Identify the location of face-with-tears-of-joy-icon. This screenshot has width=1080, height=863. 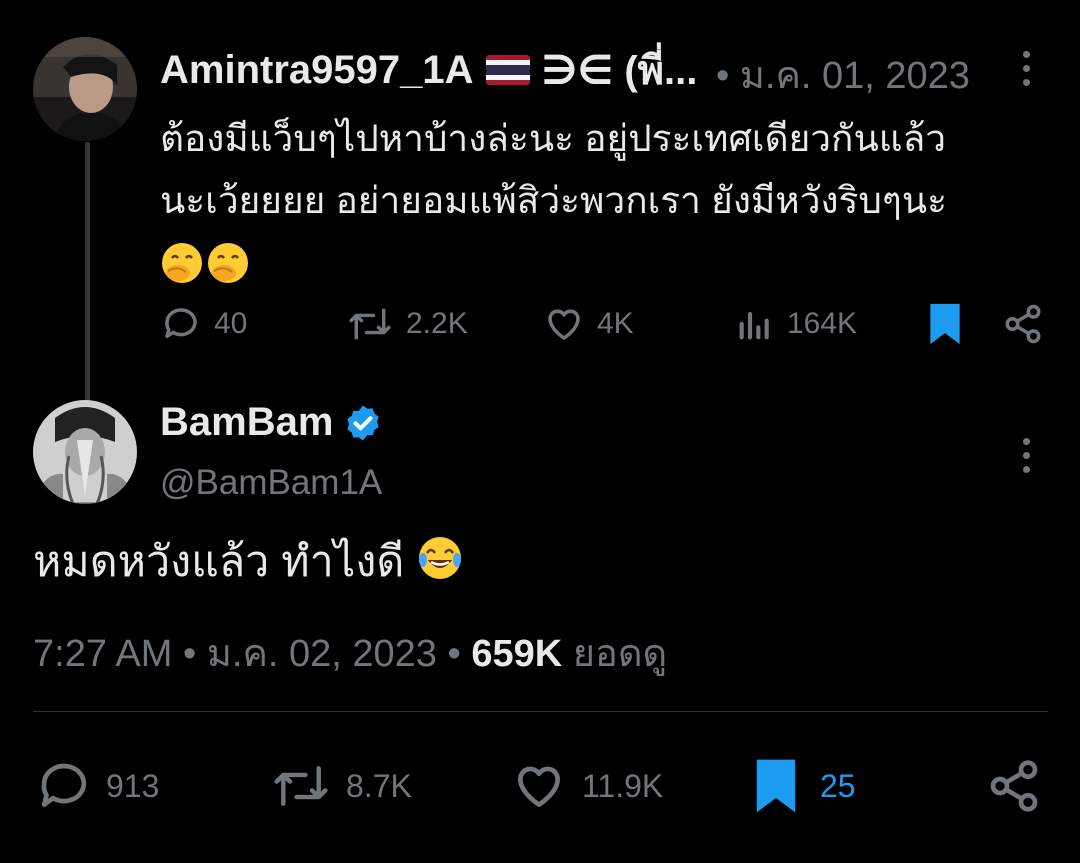
(440, 558).